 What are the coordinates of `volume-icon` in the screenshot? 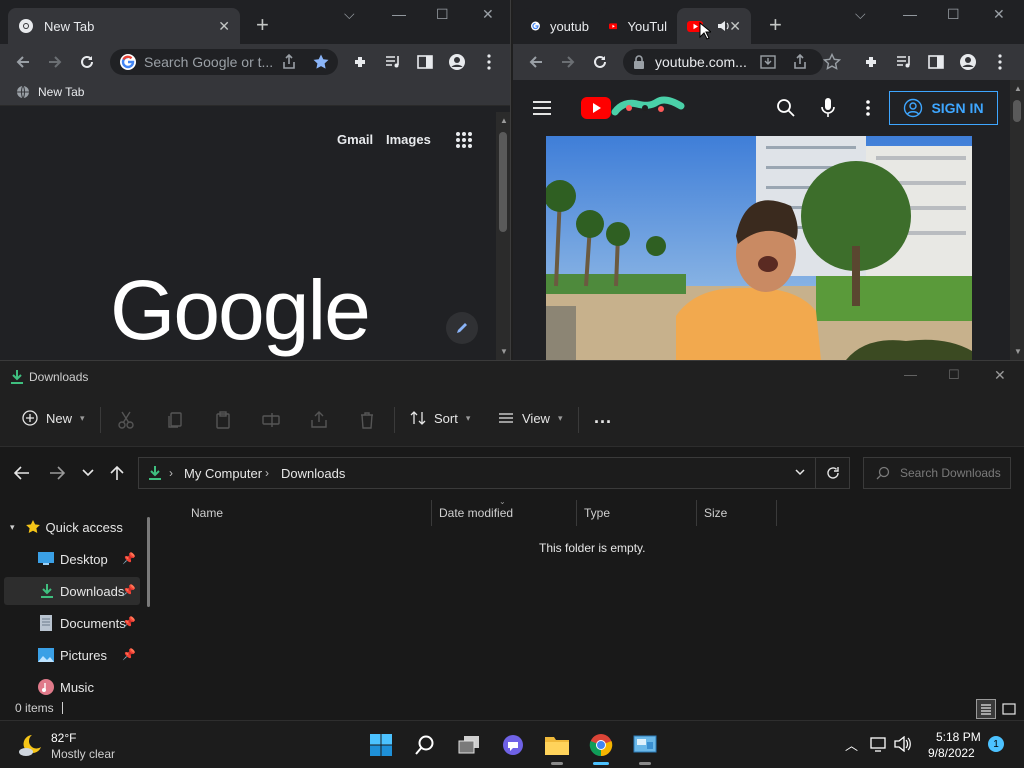 It's located at (903, 744).